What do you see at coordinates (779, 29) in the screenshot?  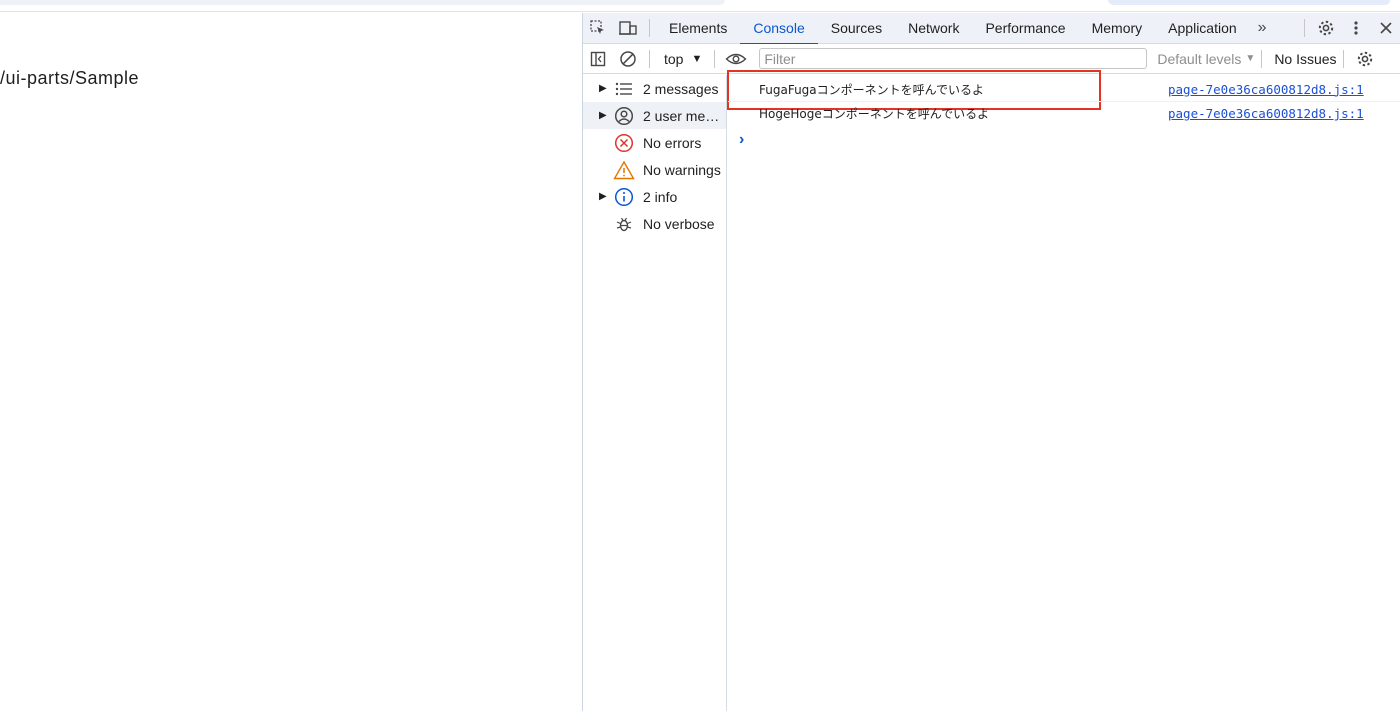 I see `tab-console: Console` at bounding box center [779, 29].